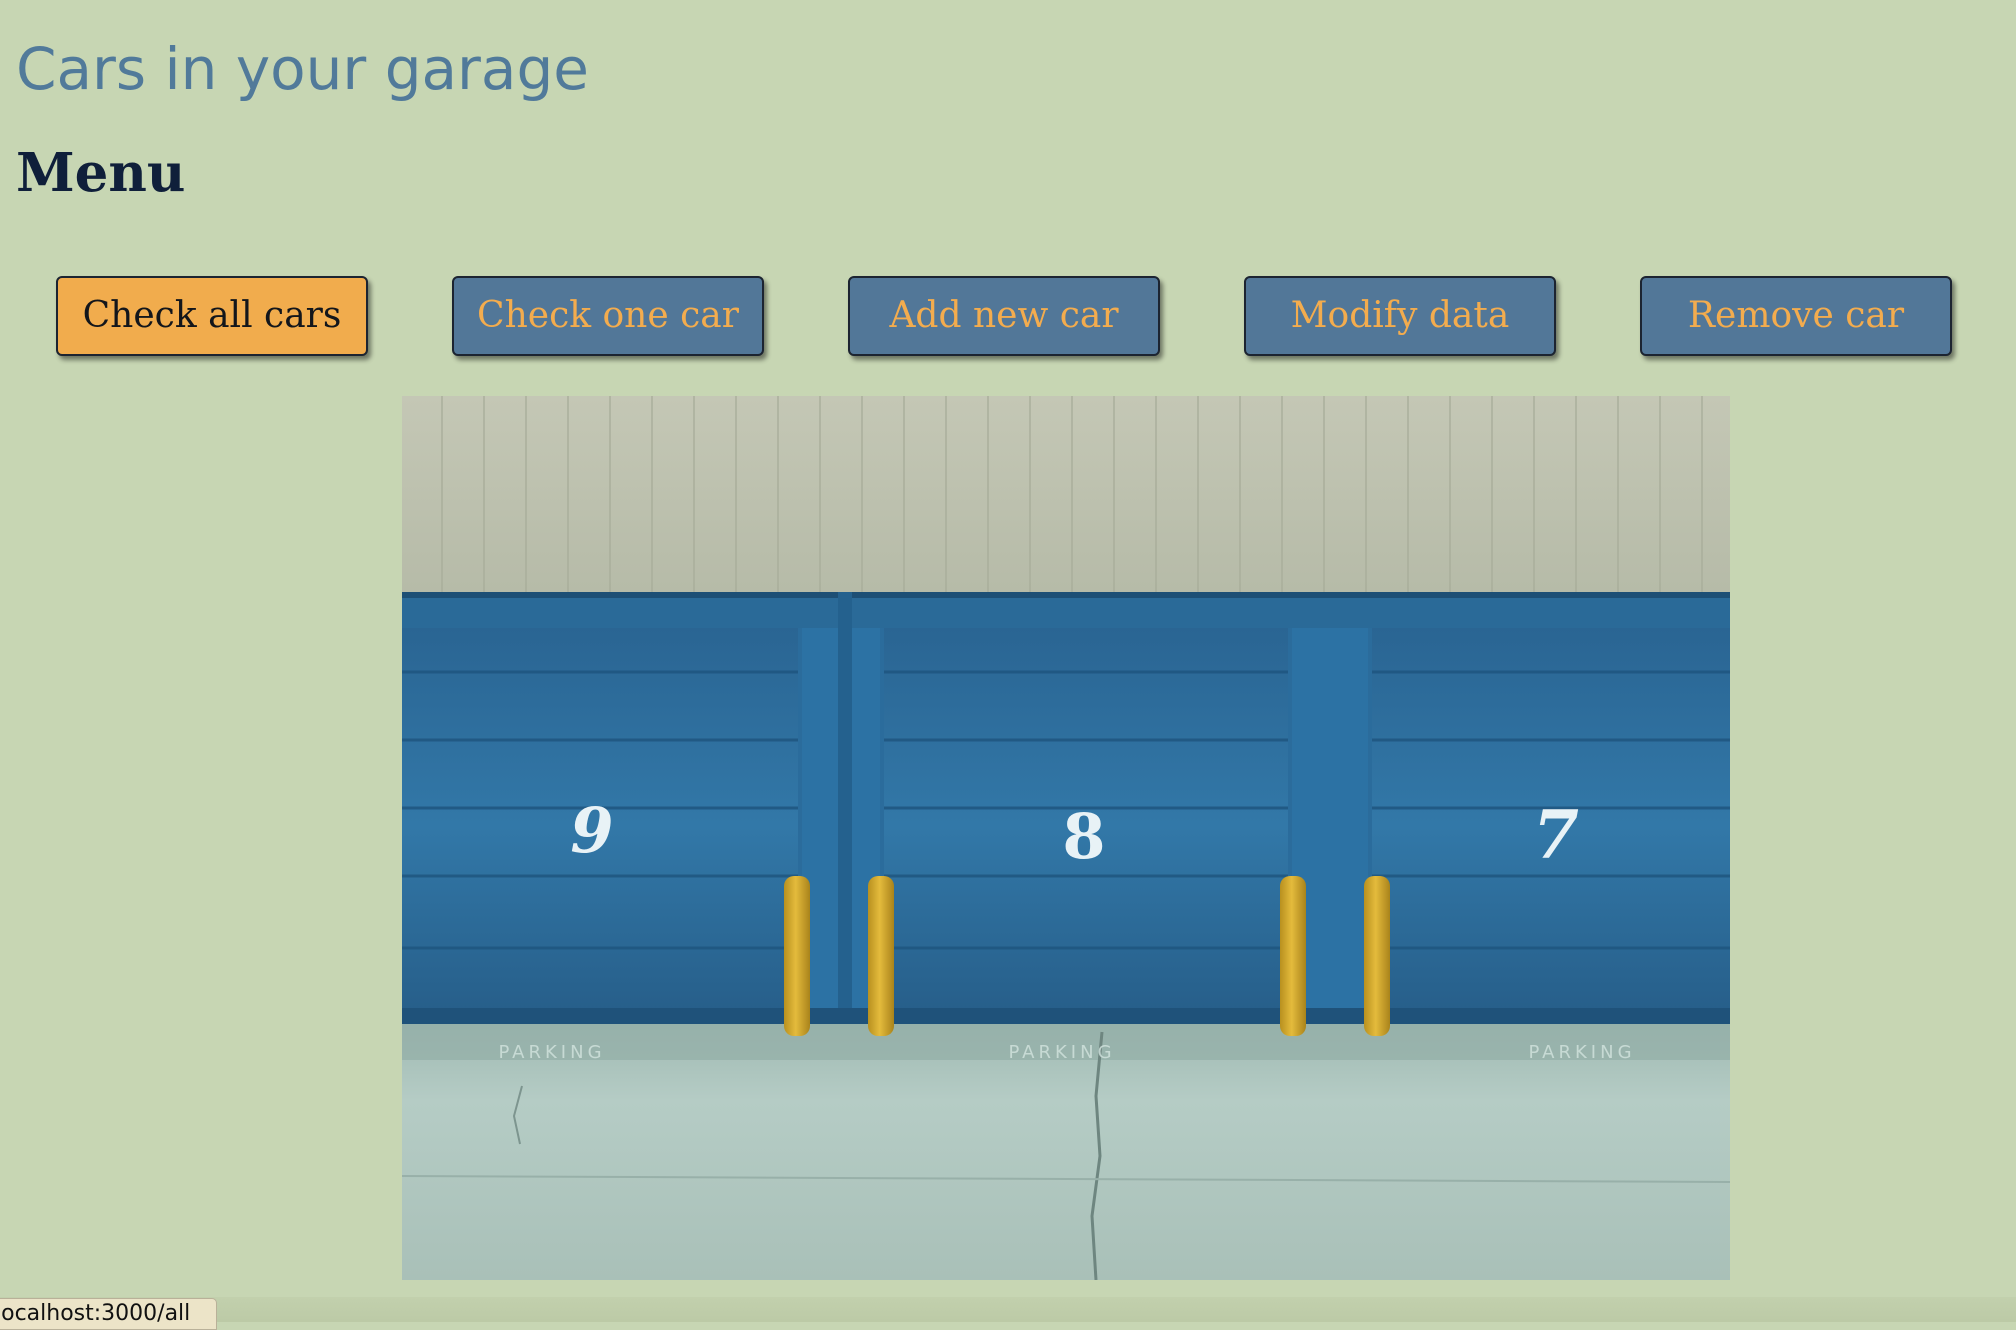 This screenshot has height=1330, width=2016. What do you see at coordinates (1008, 1309) in the screenshot?
I see `browser-status-bar` at bounding box center [1008, 1309].